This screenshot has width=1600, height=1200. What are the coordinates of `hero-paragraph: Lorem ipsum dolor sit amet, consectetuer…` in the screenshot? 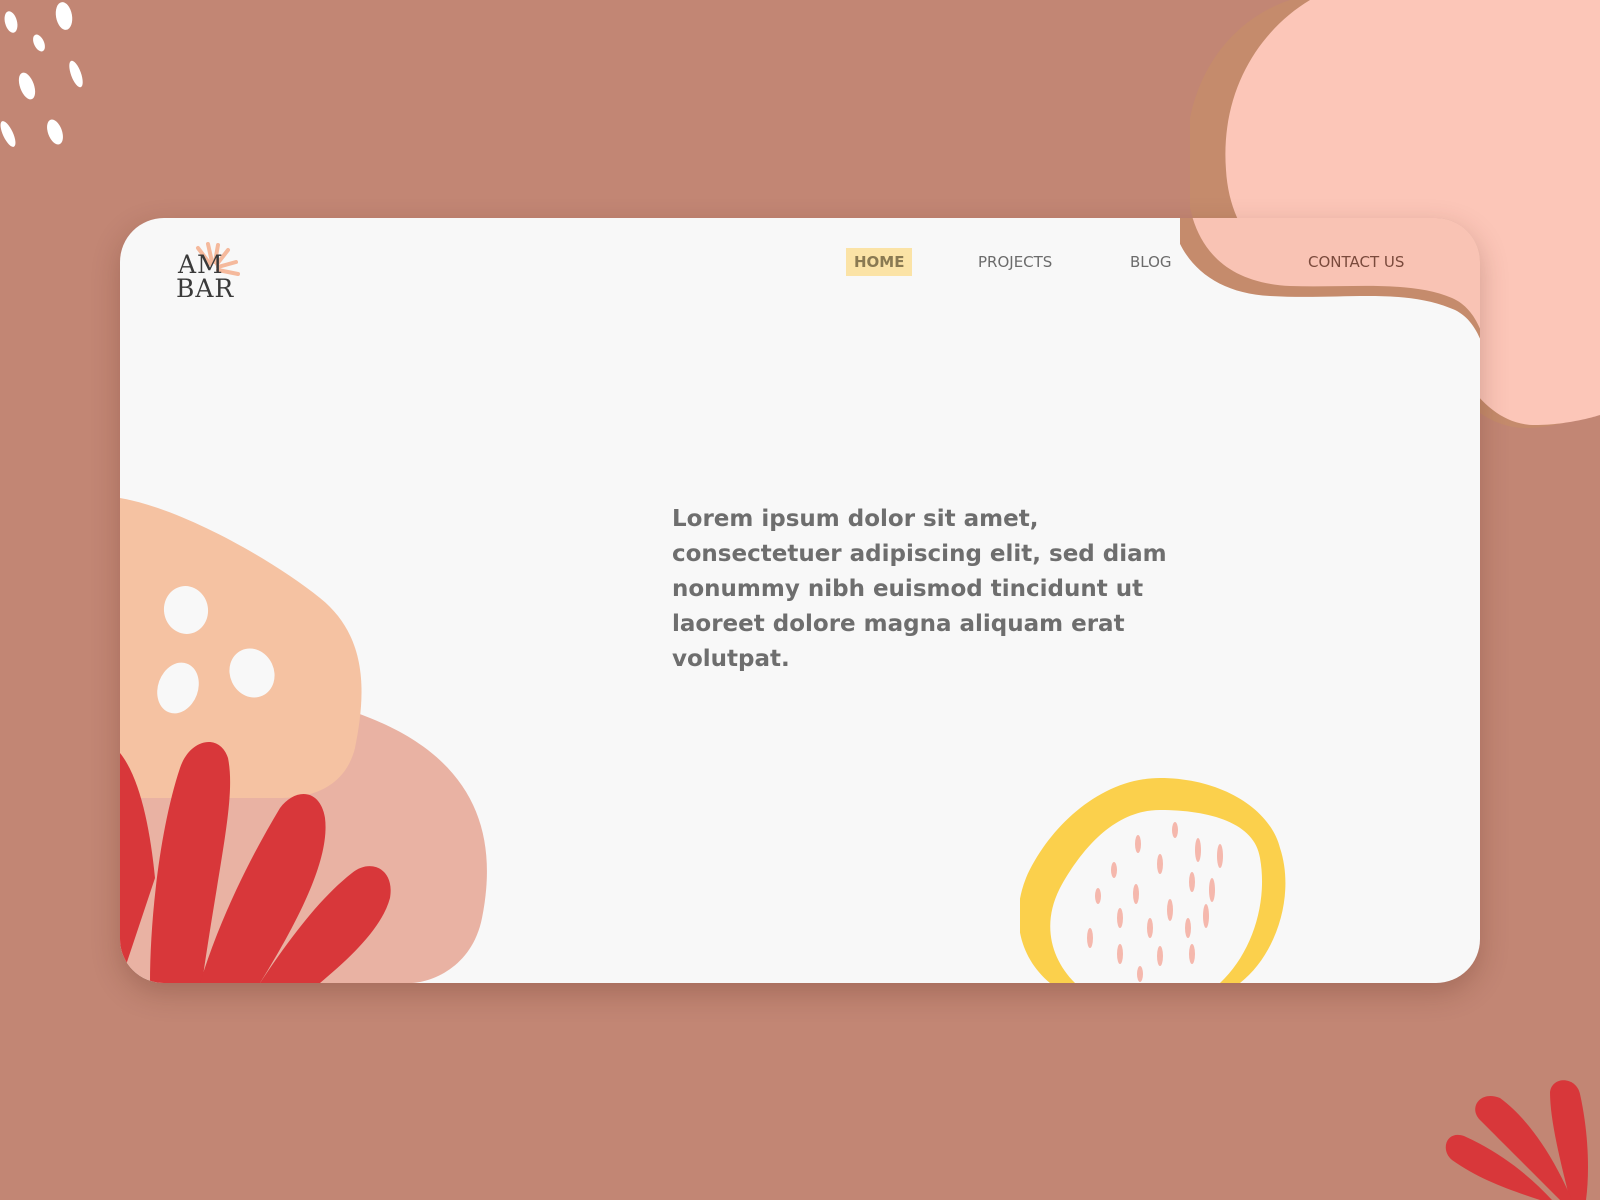 It's located at (919, 589).